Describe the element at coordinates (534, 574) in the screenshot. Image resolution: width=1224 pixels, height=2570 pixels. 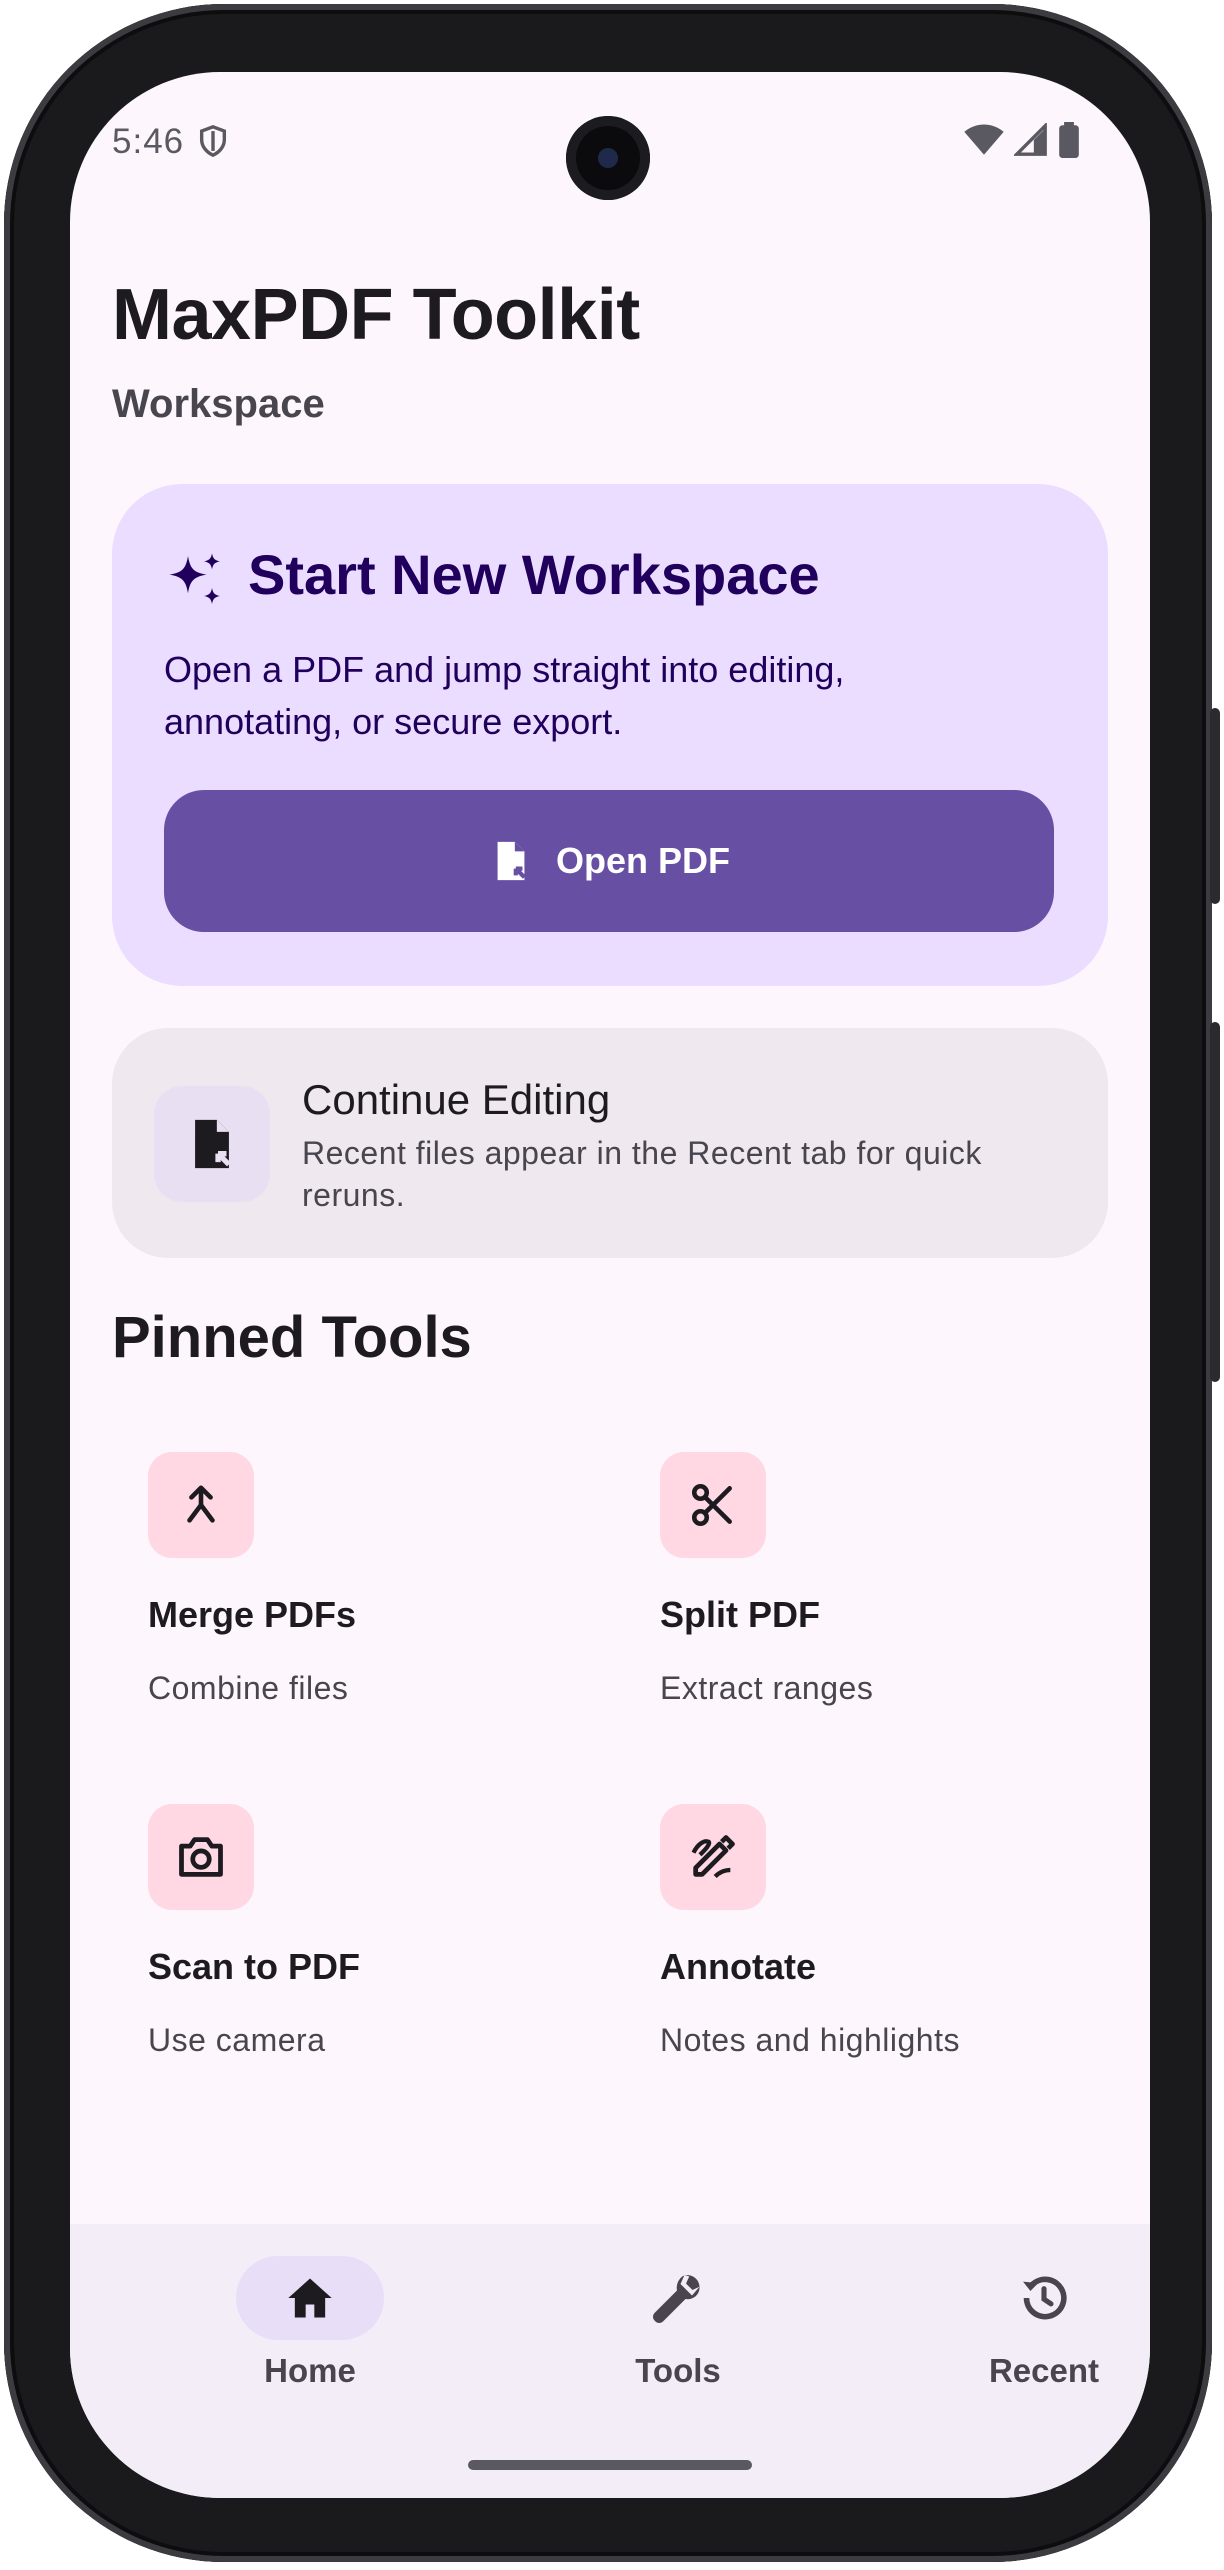
I see `hero-title: Start New Workspace` at that location.